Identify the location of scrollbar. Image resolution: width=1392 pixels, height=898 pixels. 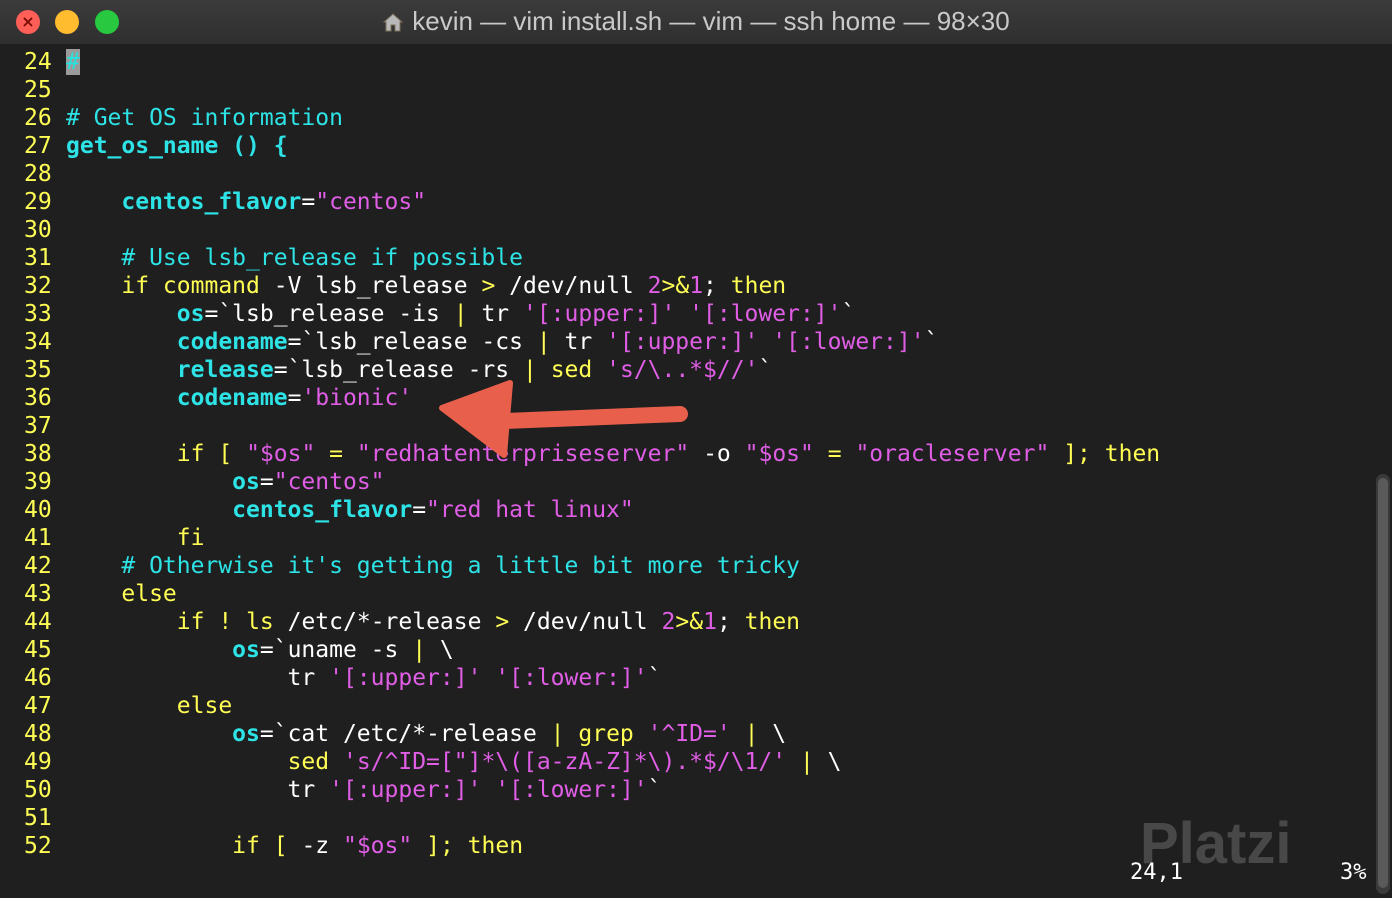
(1383, 684).